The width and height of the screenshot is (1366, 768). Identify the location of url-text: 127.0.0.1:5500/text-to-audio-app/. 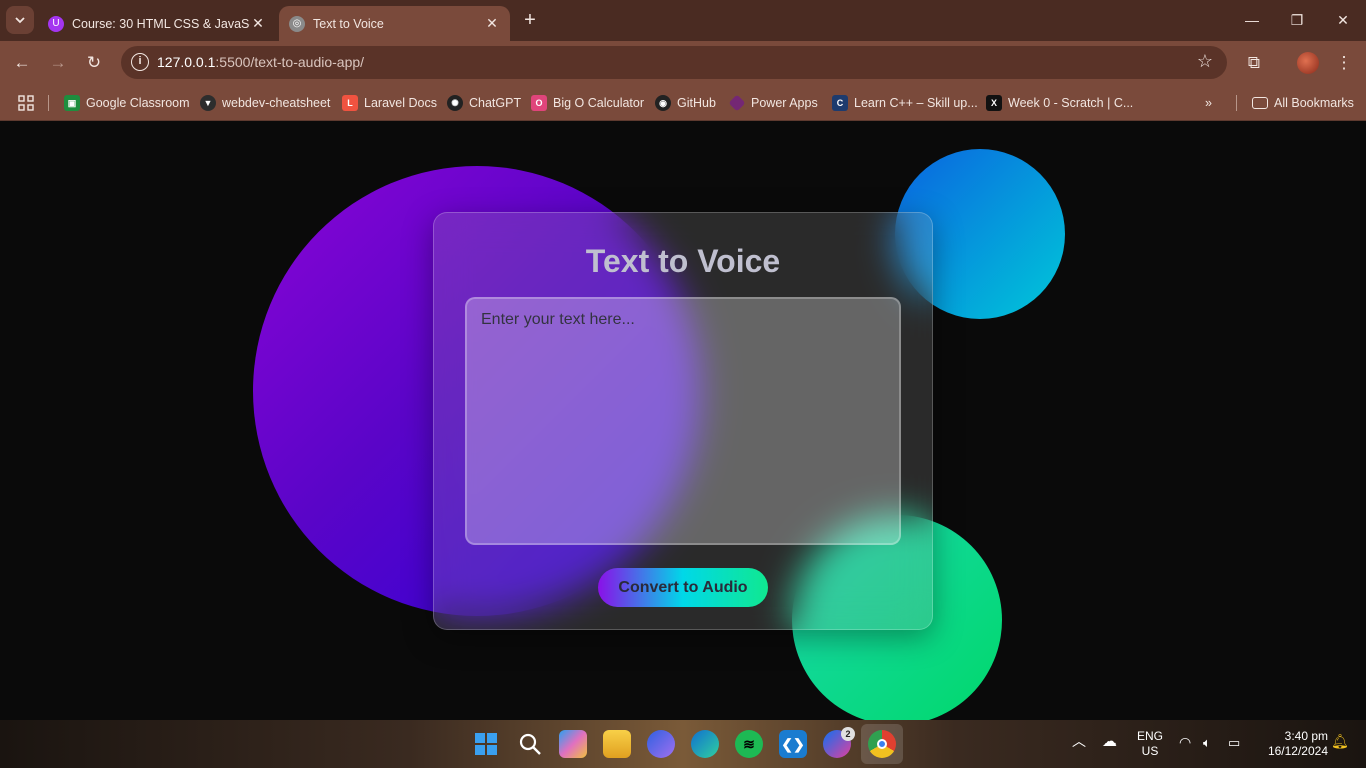
(260, 62).